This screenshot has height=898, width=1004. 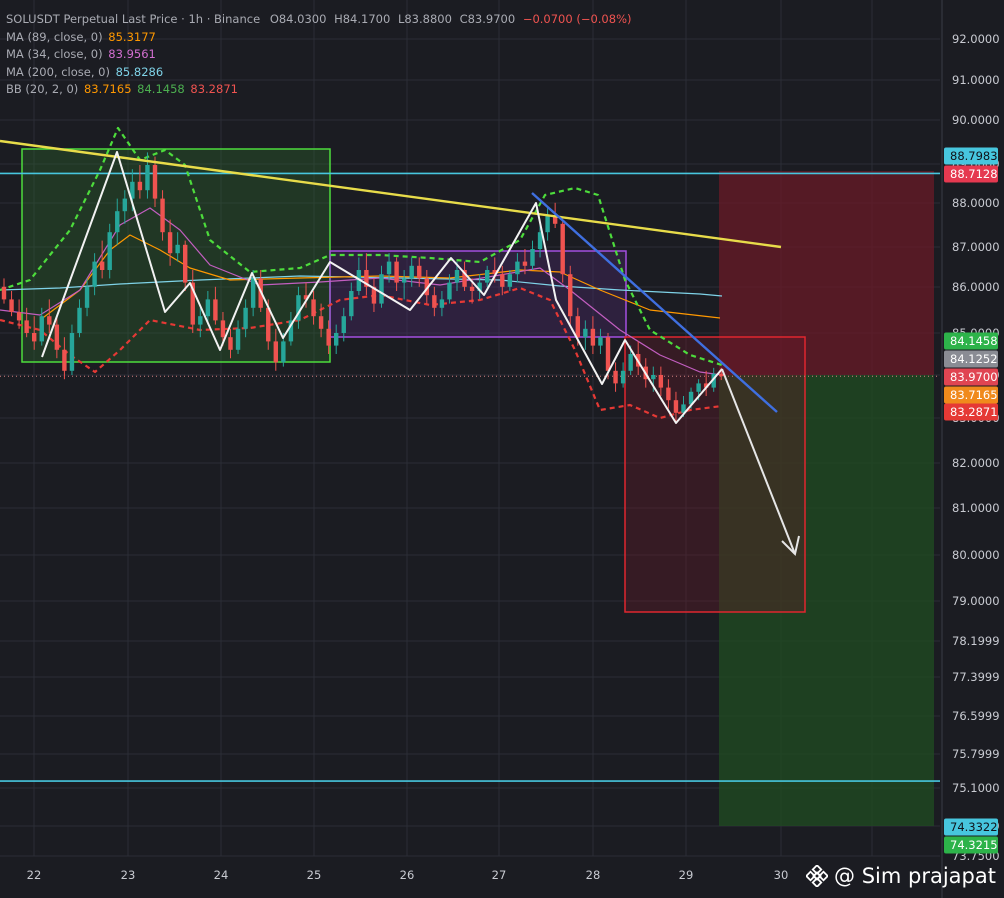 What do you see at coordinates (128, 875) in the screenshot?
I see `time-tick-label: 23` at bounding box center [128, 875].